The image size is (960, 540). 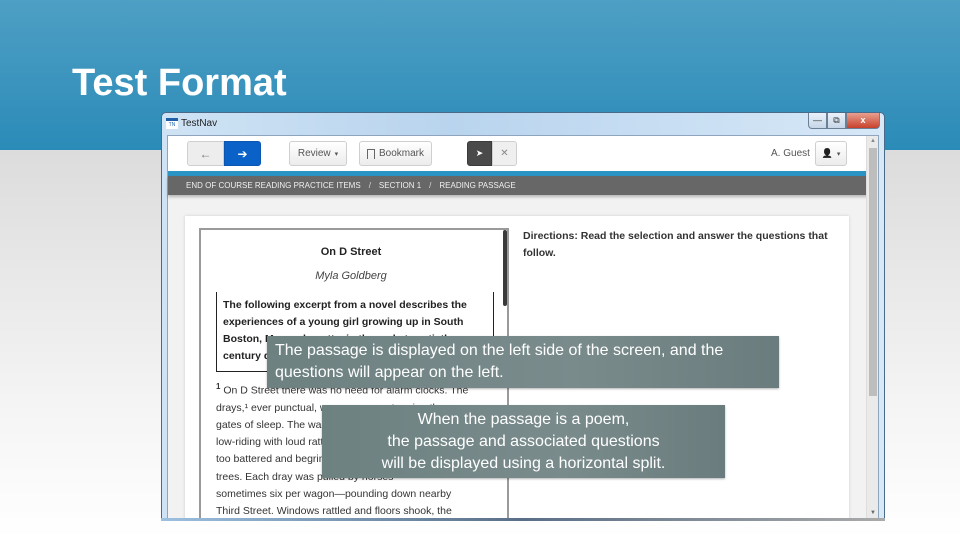 I want to click on window-controls: — ⧉ x, so click(x=844, y=121).